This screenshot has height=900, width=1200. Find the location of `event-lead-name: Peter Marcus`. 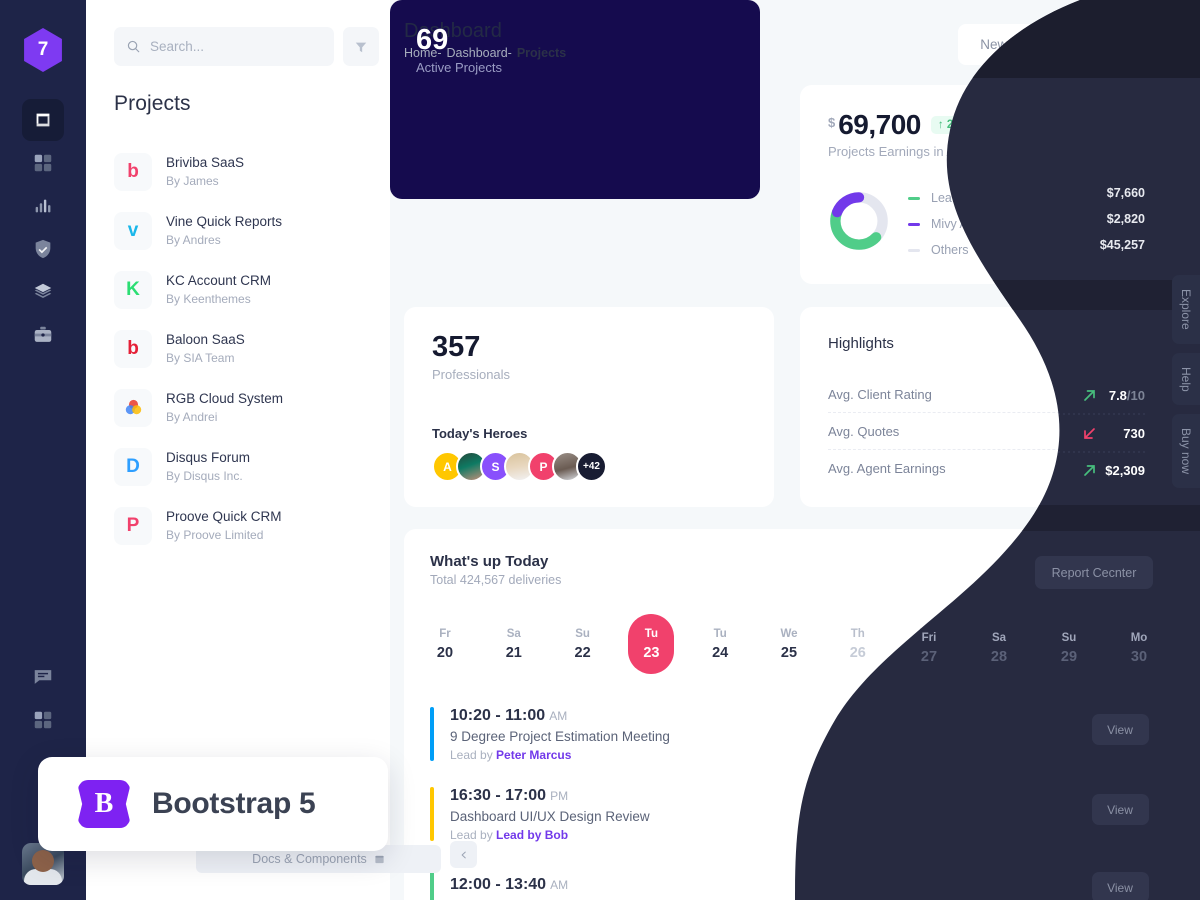

event-lead-name: Peter Marcus is located at coordinates (533, 755).